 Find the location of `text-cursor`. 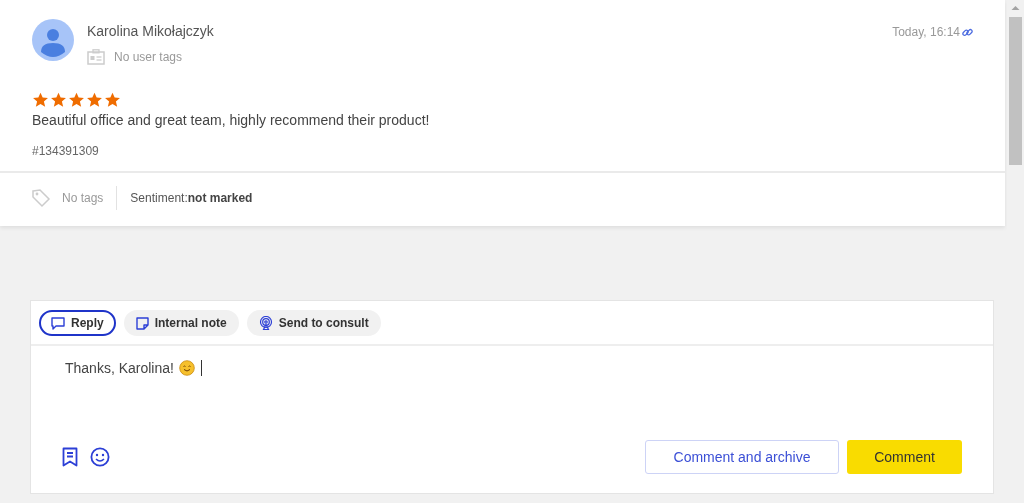

text-cursor is located at coordinates (201, 368).